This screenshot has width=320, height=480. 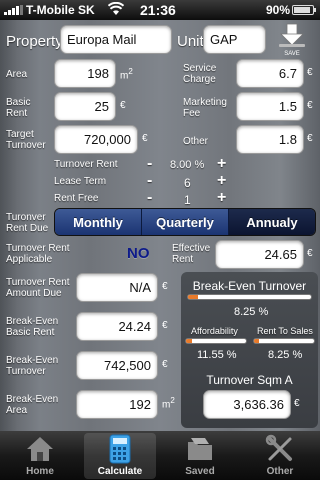 What do you see at coordinates (80, 181) in the screenshot?
I see `lease-term-label: Lease Term` at bounding box center [80, 181].